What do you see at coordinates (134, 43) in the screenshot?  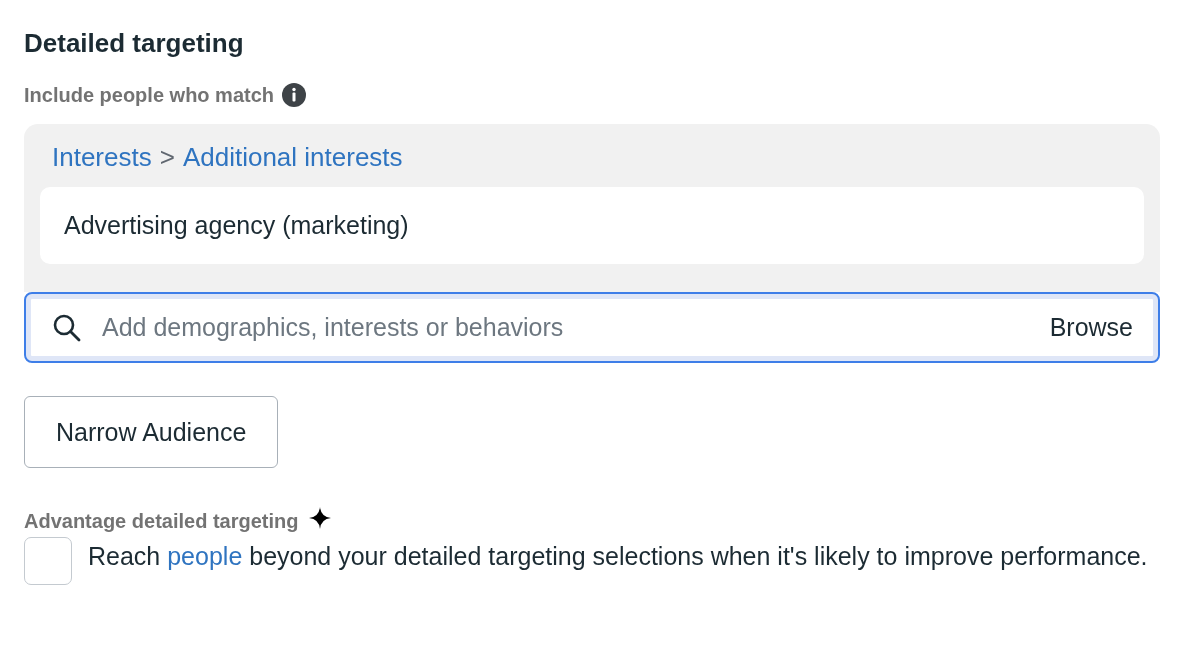 I see `section-title: Detailed targeting` at bounding box center [134, 43].